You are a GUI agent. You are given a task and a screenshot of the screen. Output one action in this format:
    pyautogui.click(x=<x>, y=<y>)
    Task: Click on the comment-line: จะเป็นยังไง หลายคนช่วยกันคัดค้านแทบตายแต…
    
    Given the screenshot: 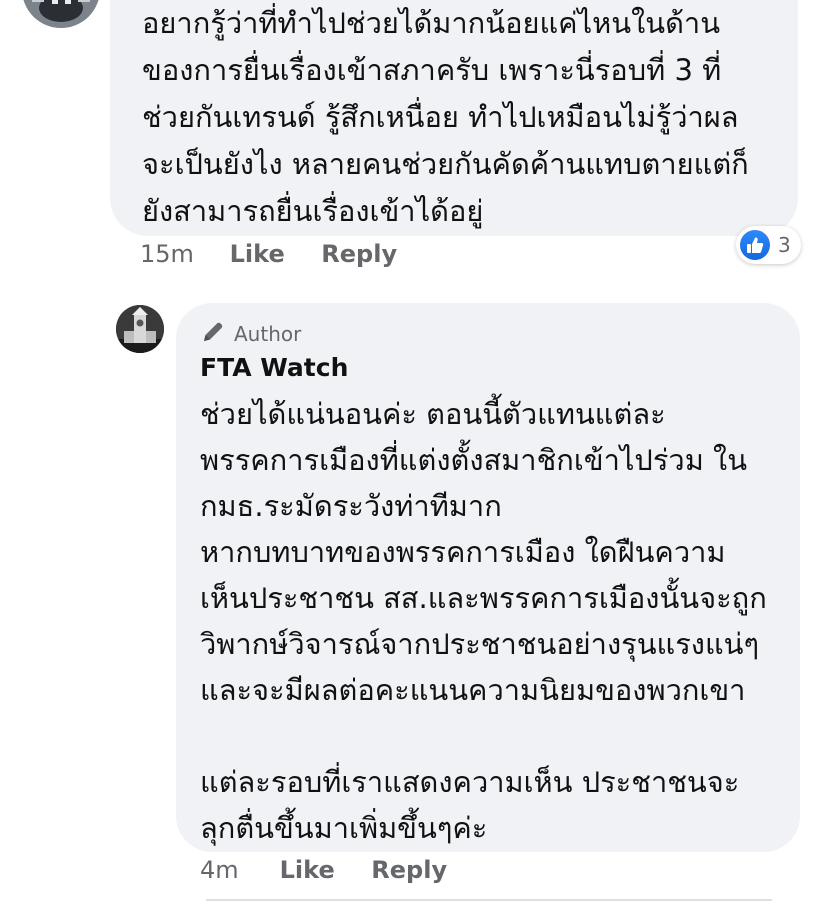 What is the action you would take?
    pyautogui.click(x=445, y=164)
    